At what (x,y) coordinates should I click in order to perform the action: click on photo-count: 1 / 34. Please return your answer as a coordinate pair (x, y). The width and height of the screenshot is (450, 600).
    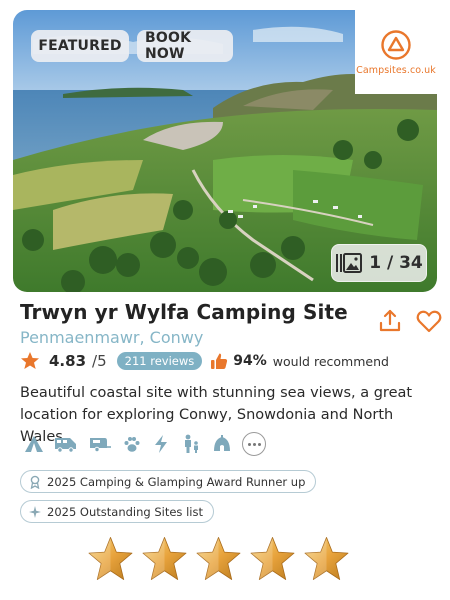
    Looking at the image, I should click on (396, 263).